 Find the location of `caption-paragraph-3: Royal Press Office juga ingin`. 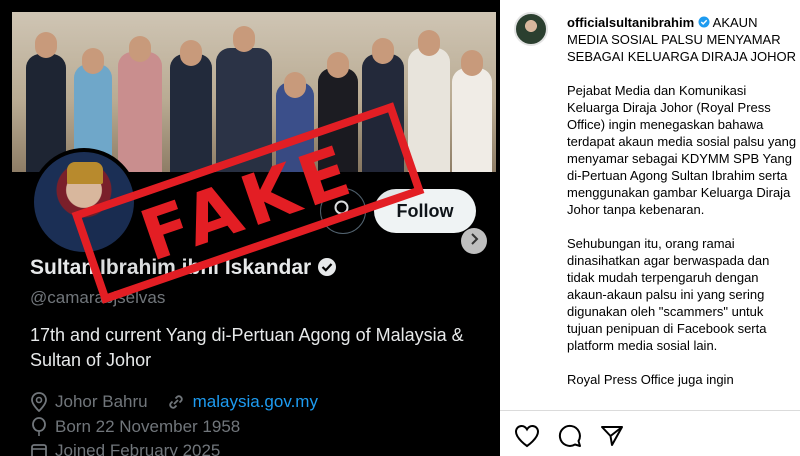

caption-paragraph-3: Royal Press Office juga ingin is located at coordinates (650, 379).